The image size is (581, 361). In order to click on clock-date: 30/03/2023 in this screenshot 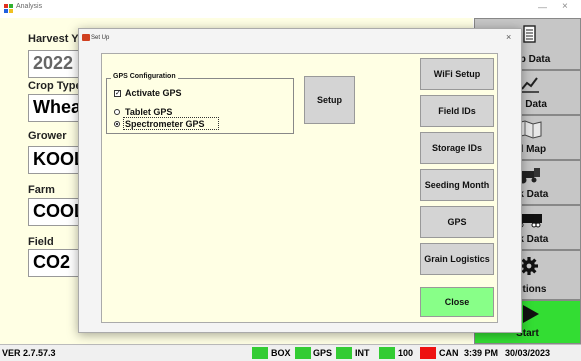, I will do `click(528, 353)`.